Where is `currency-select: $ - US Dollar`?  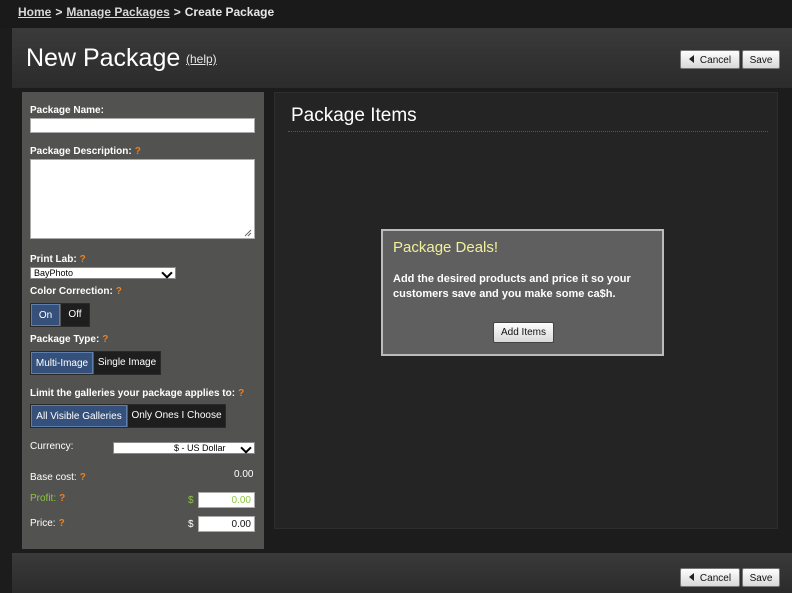 currency-select: $ - US Dollar is located at coordinates (184, 448).